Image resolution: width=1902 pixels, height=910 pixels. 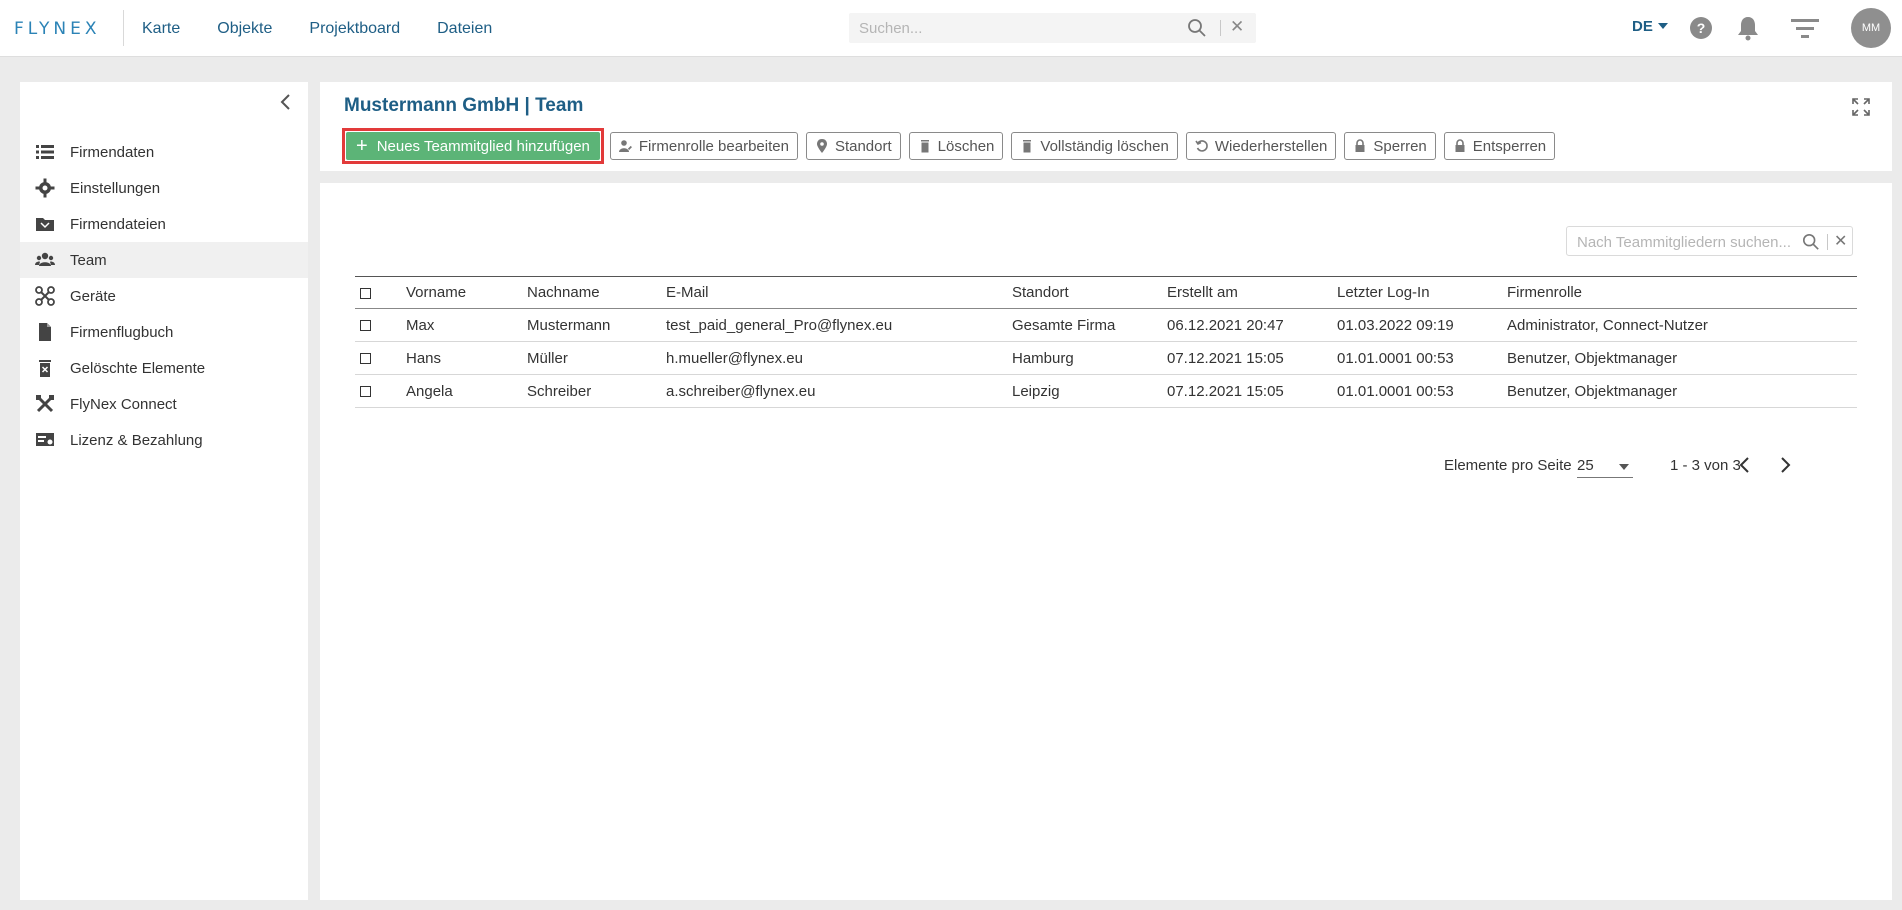 What do you see at coordinates (1422, 293) in the screenshot?
I see `column-letzter-login: Letzter Log-In` at bounding box center [1422, 293].